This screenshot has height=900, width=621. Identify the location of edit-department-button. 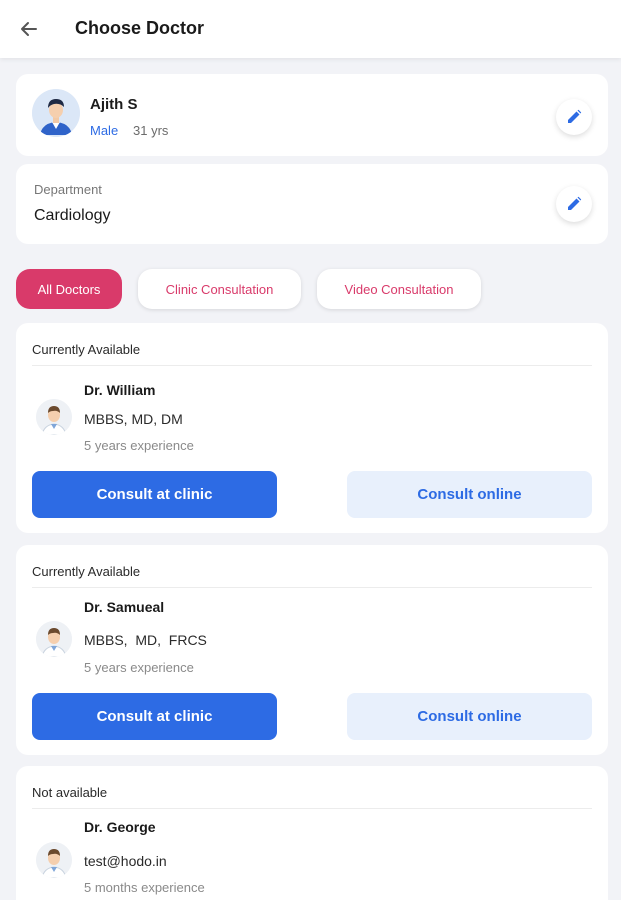
(574, 204).